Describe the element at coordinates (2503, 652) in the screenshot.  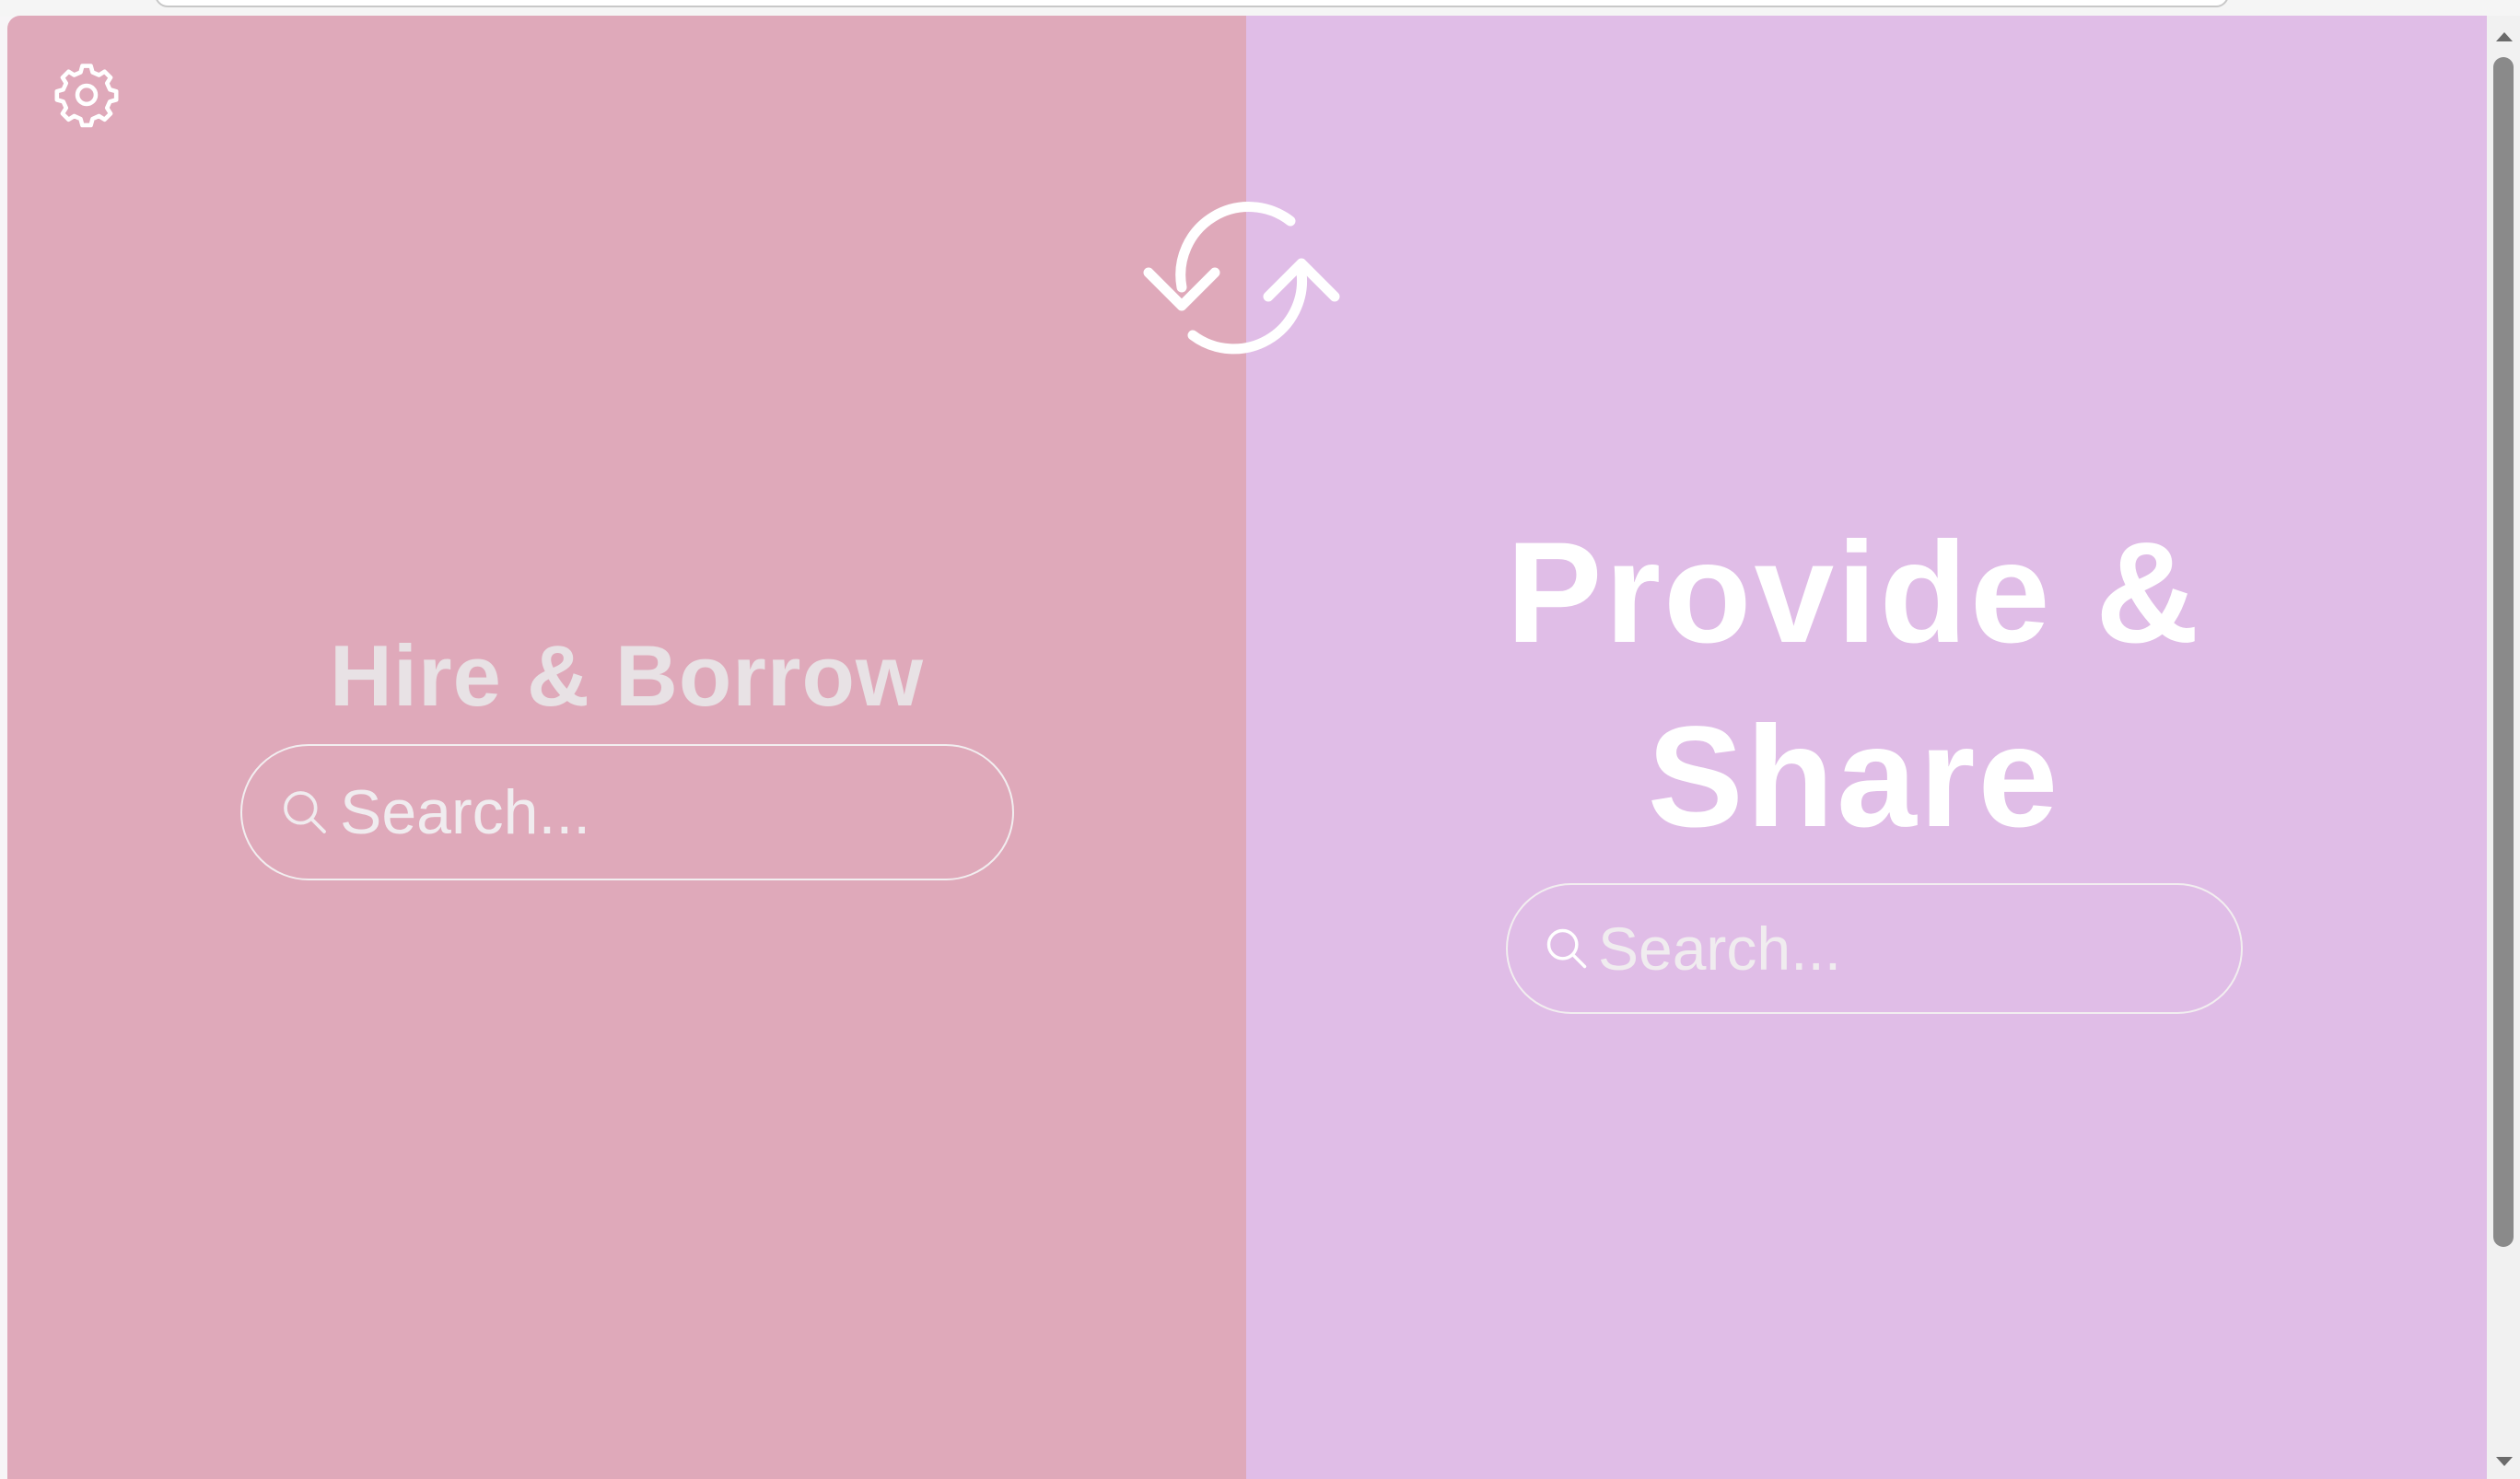
I see `scroll-thumb` at that location.